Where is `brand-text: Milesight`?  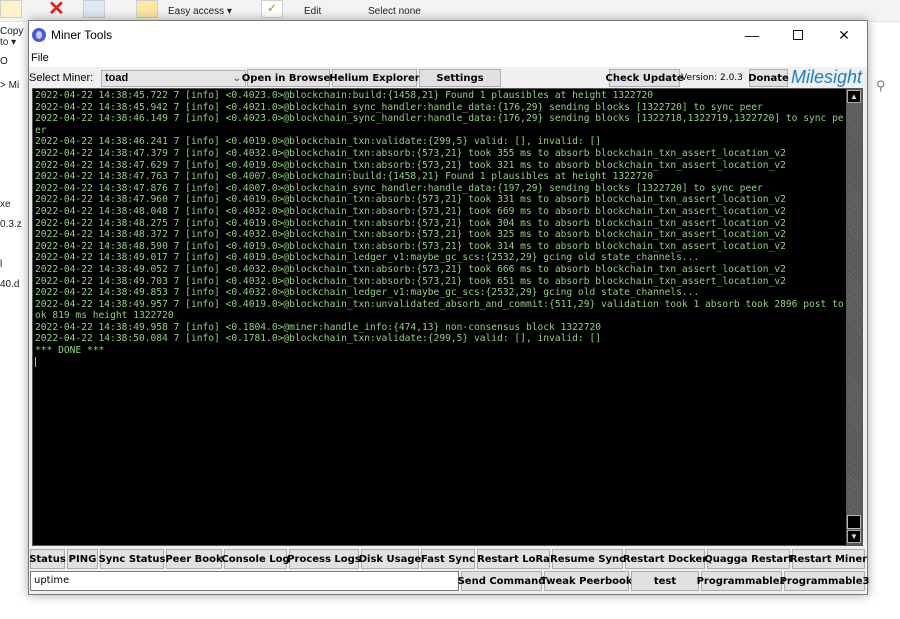 brand-text: Milesight is located at coordinates (827, 77).